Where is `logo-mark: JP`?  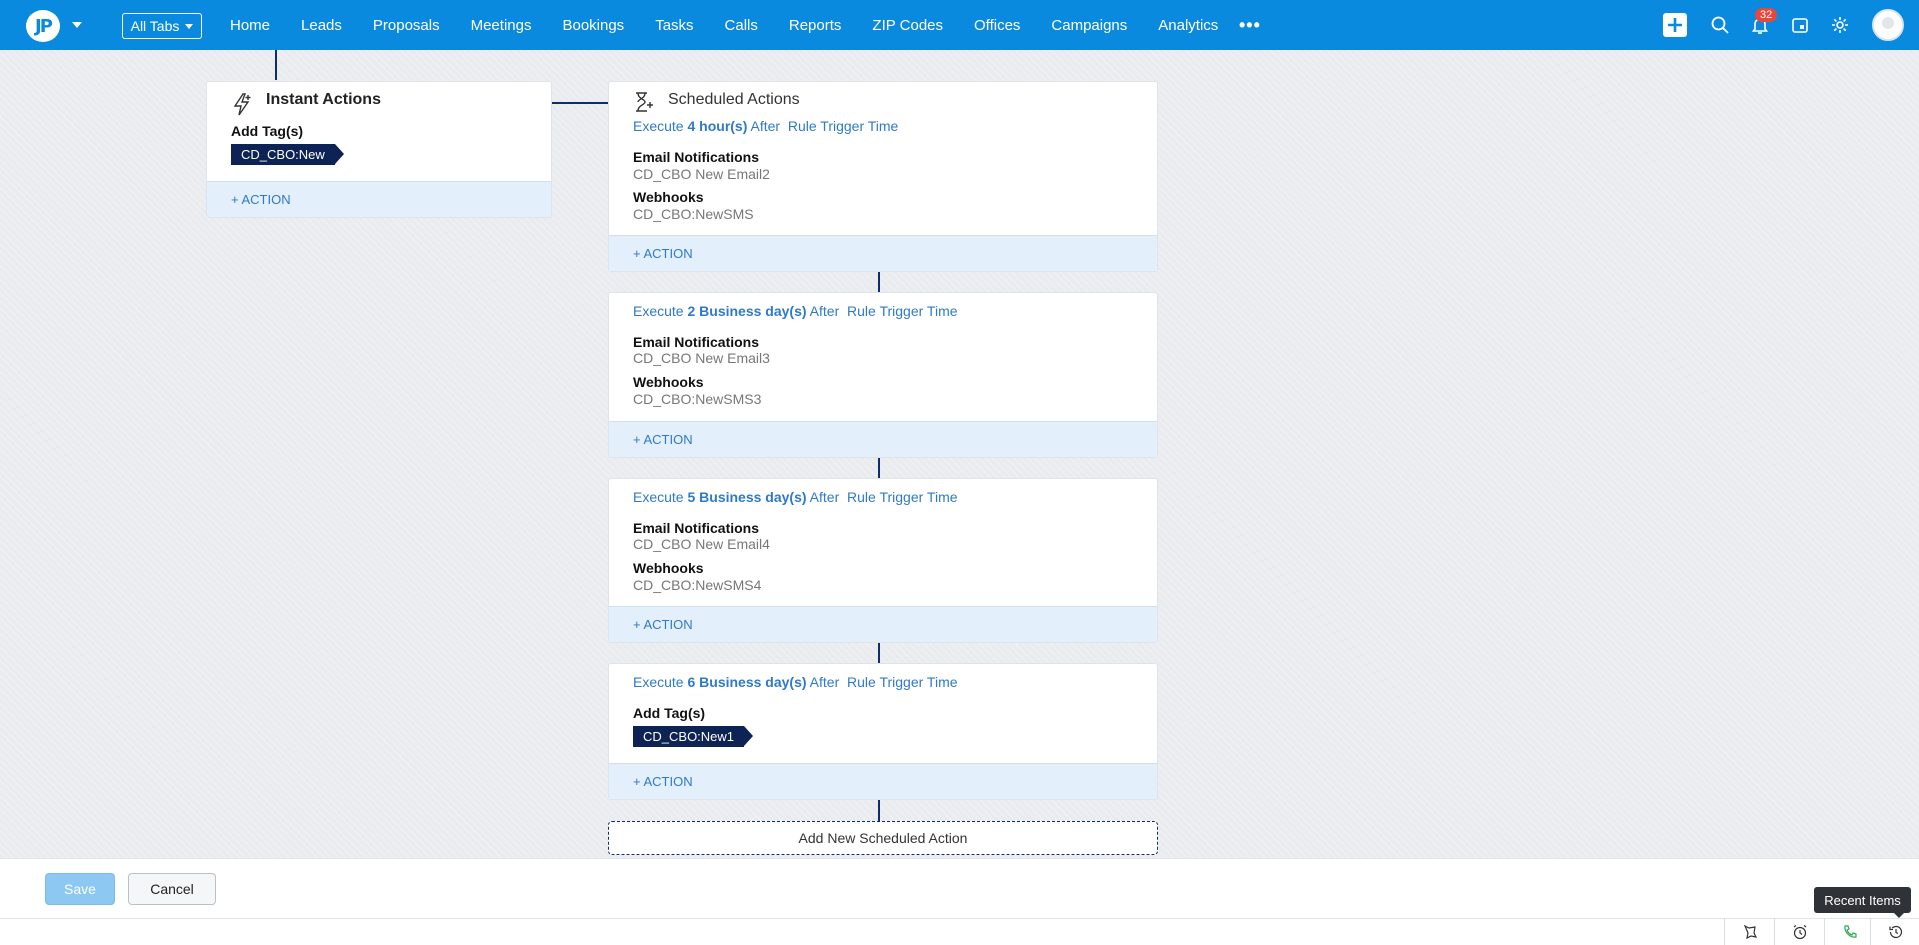
logo-mark: JP is located at coordinates (43, 26).